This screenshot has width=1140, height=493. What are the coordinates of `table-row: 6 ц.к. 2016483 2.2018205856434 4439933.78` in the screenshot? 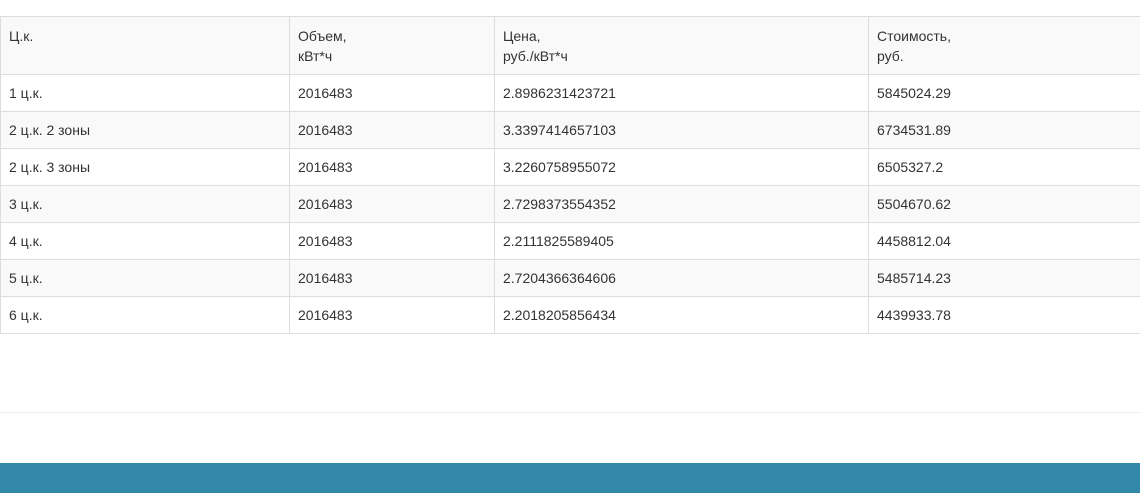 It's located at (570, 315).